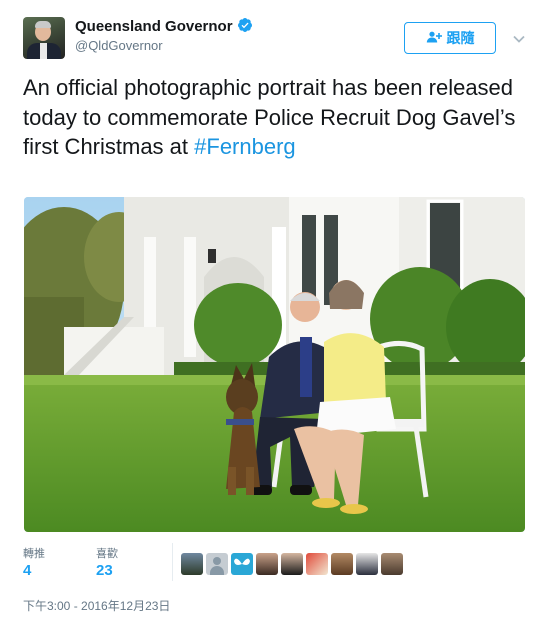  Describe the element at coordinates (519, 39) in the screenshot. I see `chevron-down-icon` at that location.